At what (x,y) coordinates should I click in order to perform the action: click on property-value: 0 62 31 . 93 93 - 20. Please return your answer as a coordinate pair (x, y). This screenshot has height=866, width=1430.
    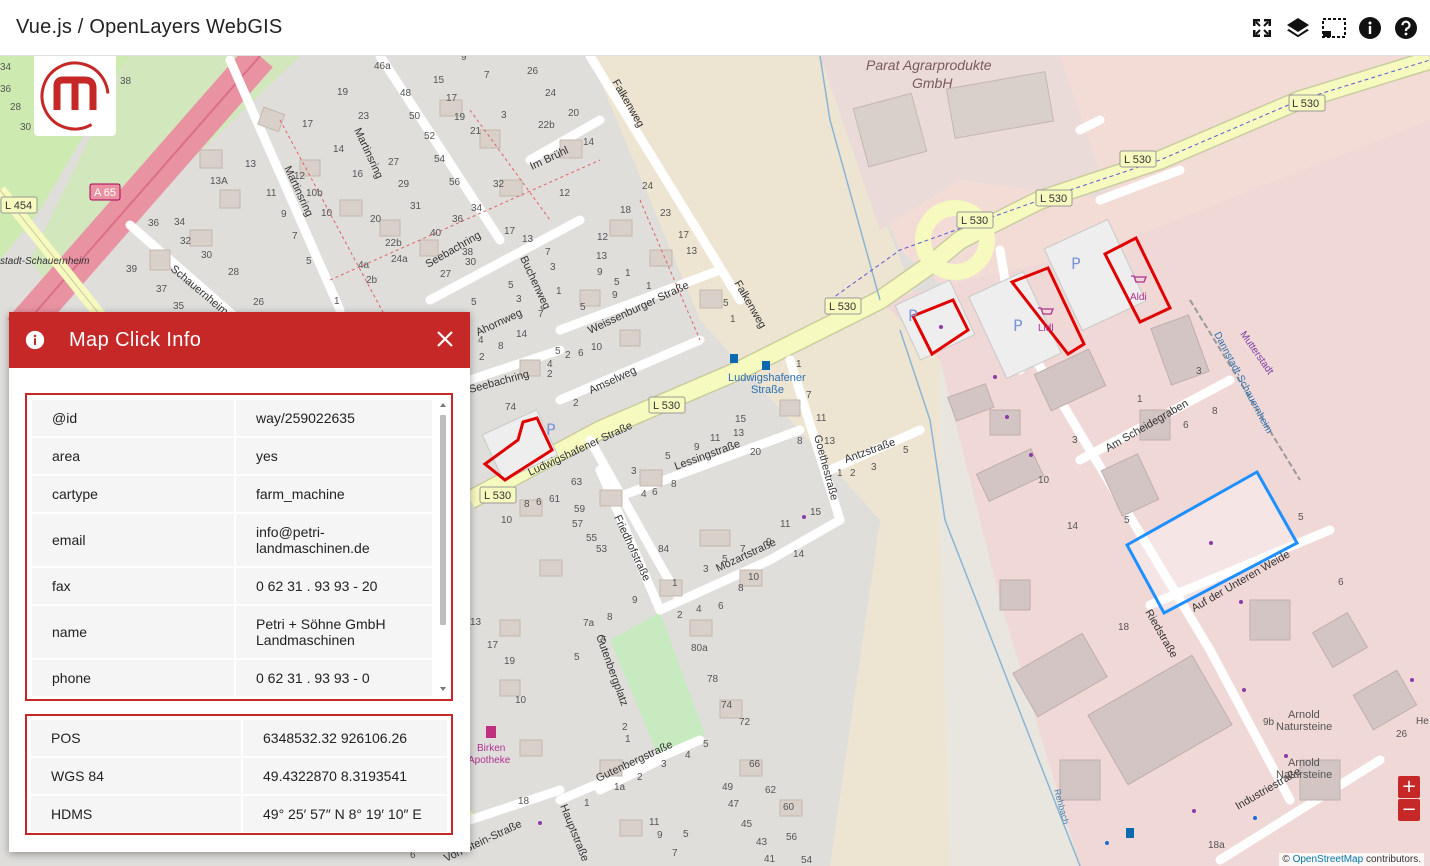
    Looking at the image, I should click on (334, 586).